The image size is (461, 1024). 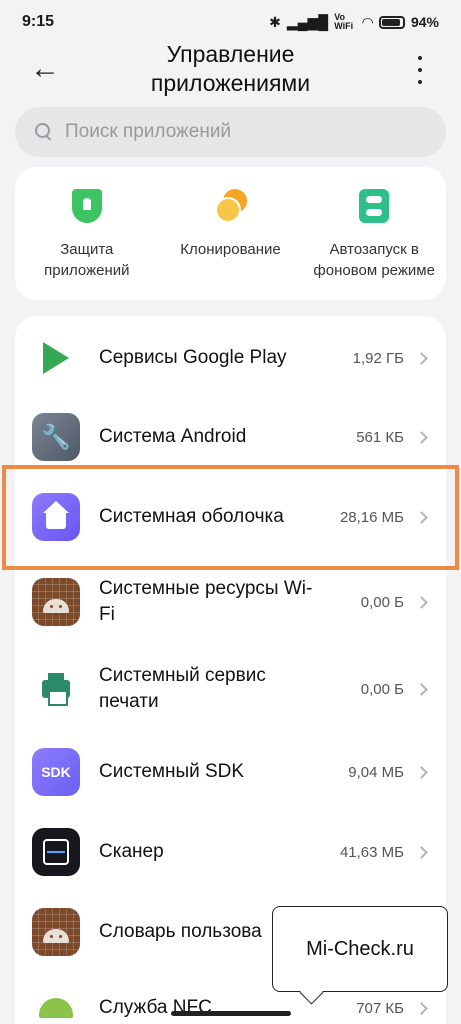 What do you see at coordinates (215, 132) in the screenshot?
I see `search-input` at bounding box center [215, 132].